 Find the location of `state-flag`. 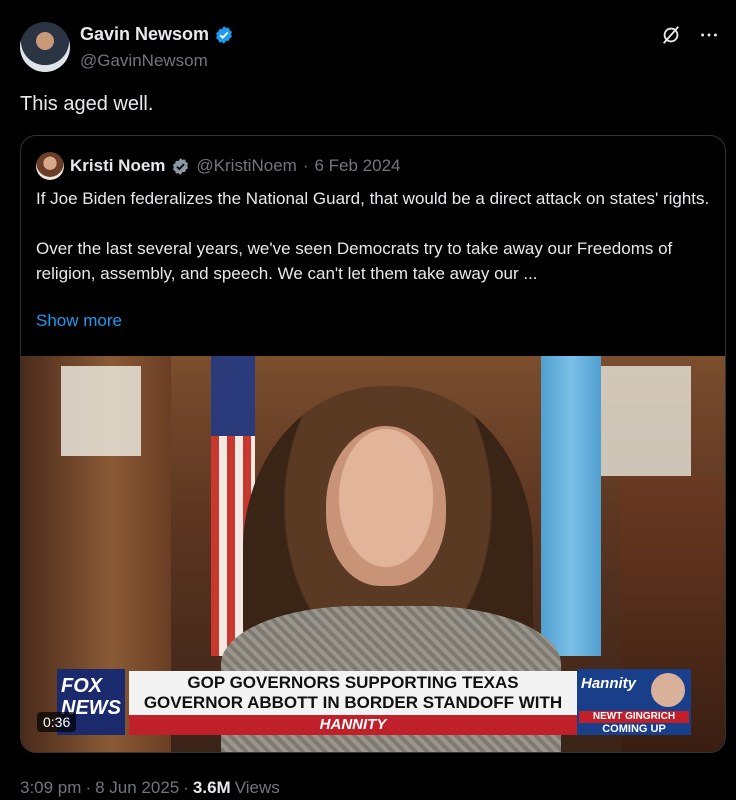

state-flag is located at coordinates (571, 506).